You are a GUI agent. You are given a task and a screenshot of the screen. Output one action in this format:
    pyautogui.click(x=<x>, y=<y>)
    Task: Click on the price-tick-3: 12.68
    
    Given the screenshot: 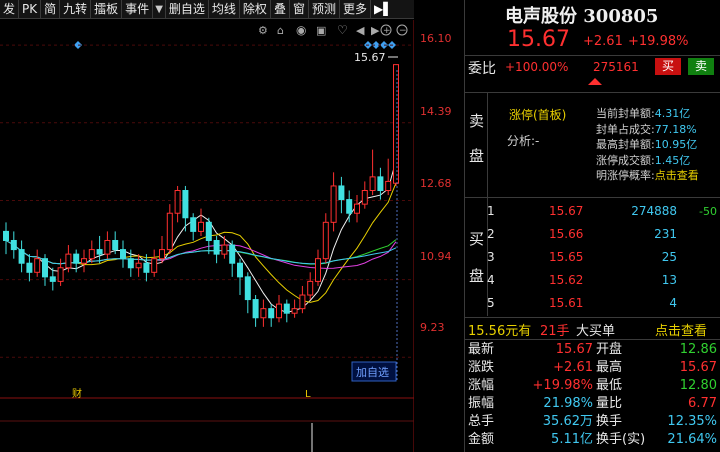 What is the action you would take?
    pyautogui.click(x=436, y=183)
    